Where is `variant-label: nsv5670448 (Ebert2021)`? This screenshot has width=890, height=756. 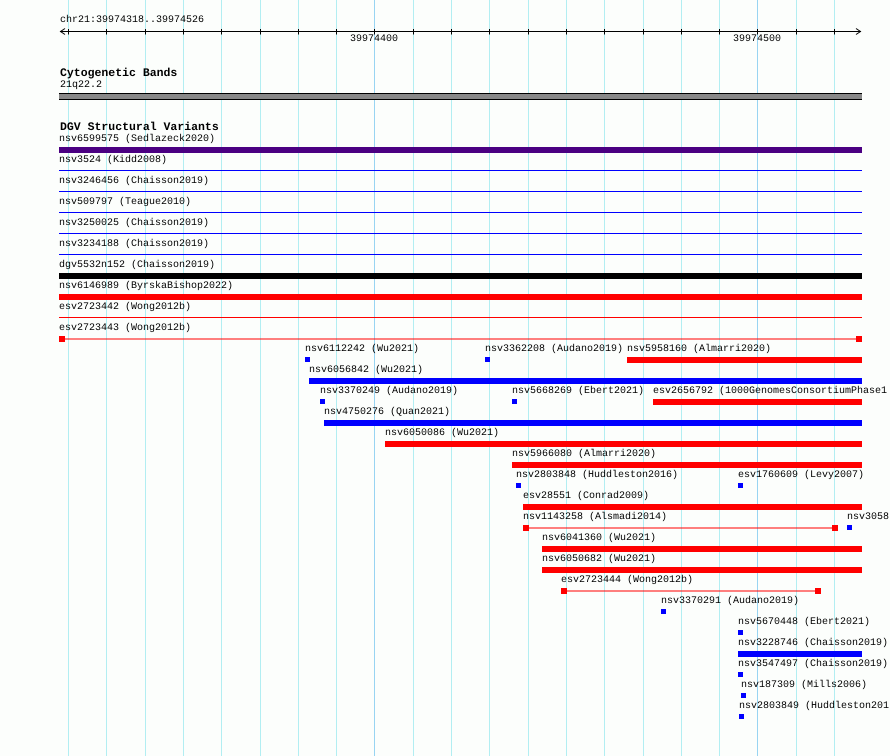 variant-label: nsv5670448 (Ebert2021) is located at coordinates (804, 623).